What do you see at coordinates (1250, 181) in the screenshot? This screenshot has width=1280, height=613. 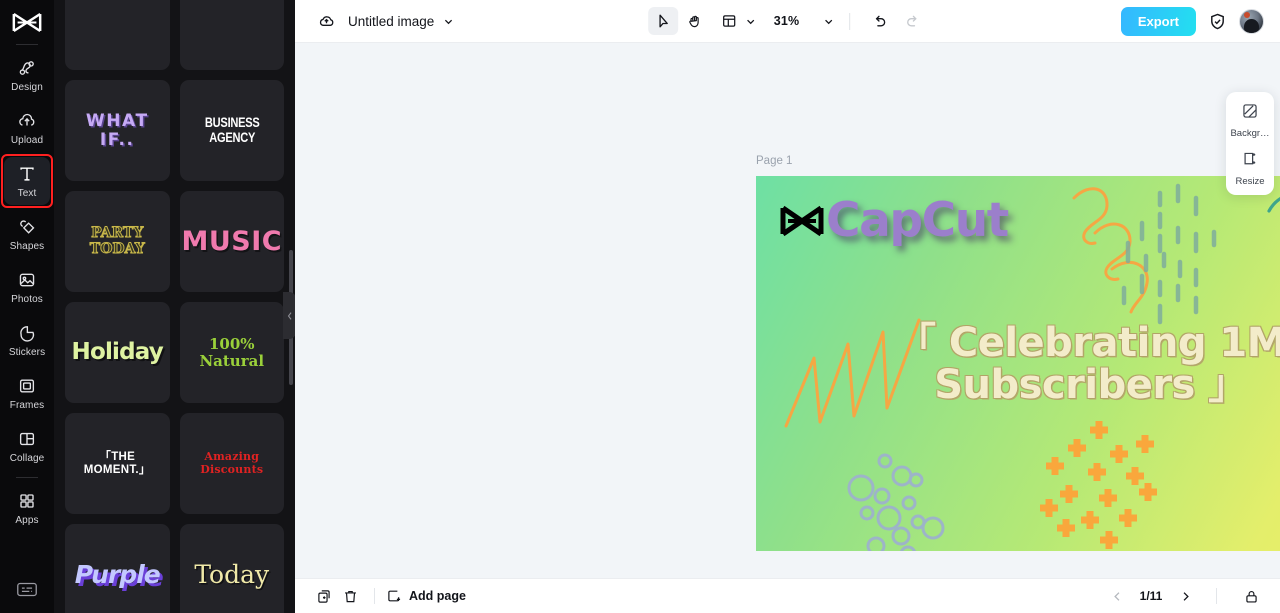 I see `resize-tool-label: Resize` at bounding box center [1250, 181].